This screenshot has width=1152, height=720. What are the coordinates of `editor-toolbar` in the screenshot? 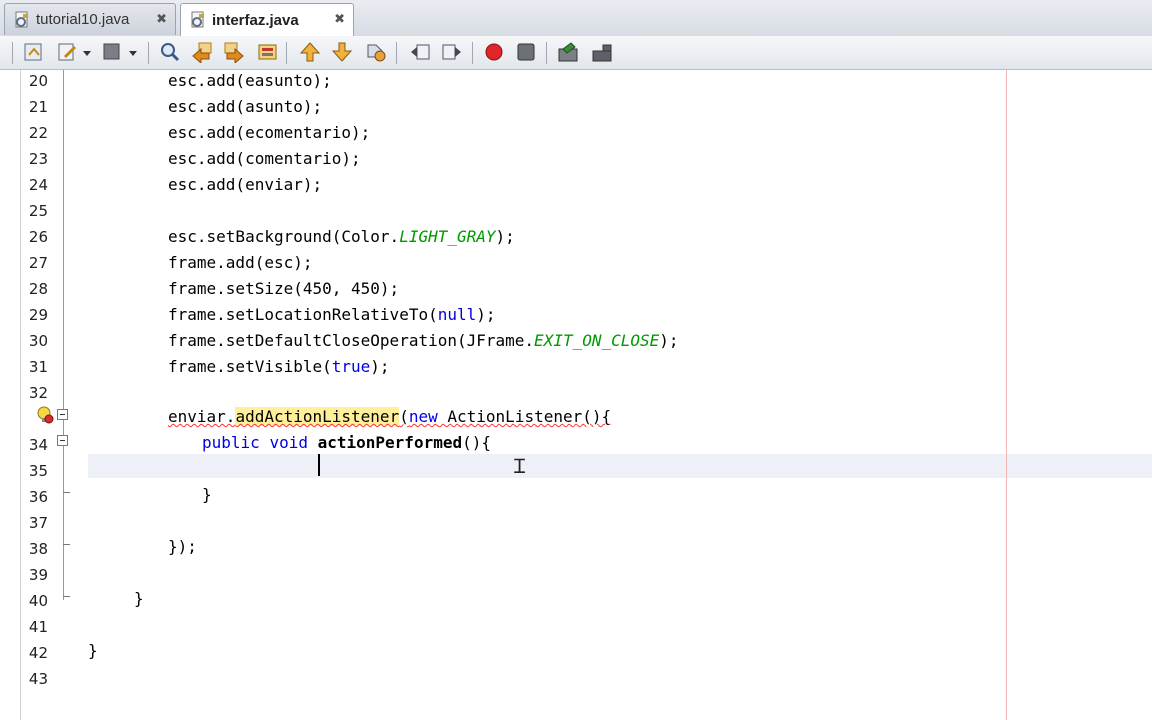 It's located at (576, 53).